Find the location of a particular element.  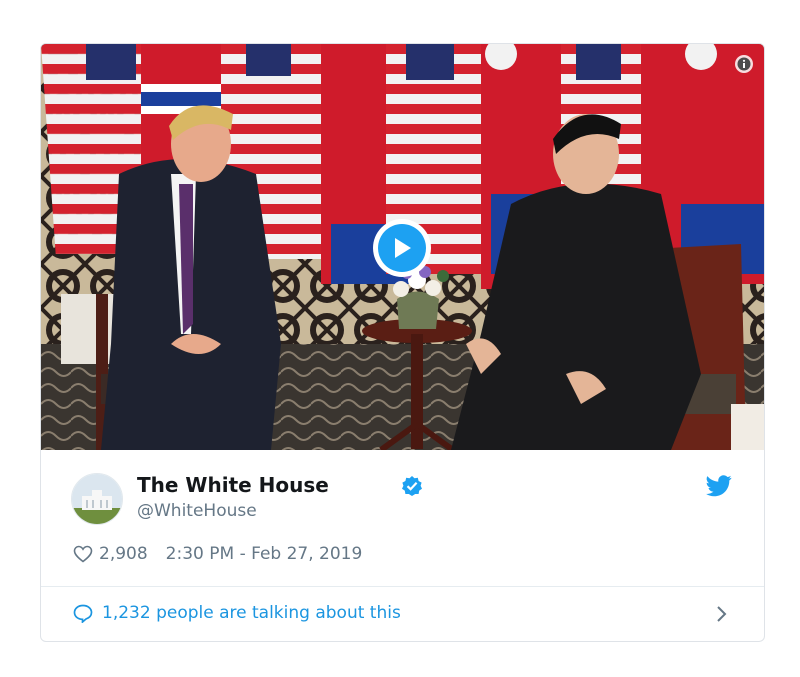

play-icon is located at coordinates (402, 248).